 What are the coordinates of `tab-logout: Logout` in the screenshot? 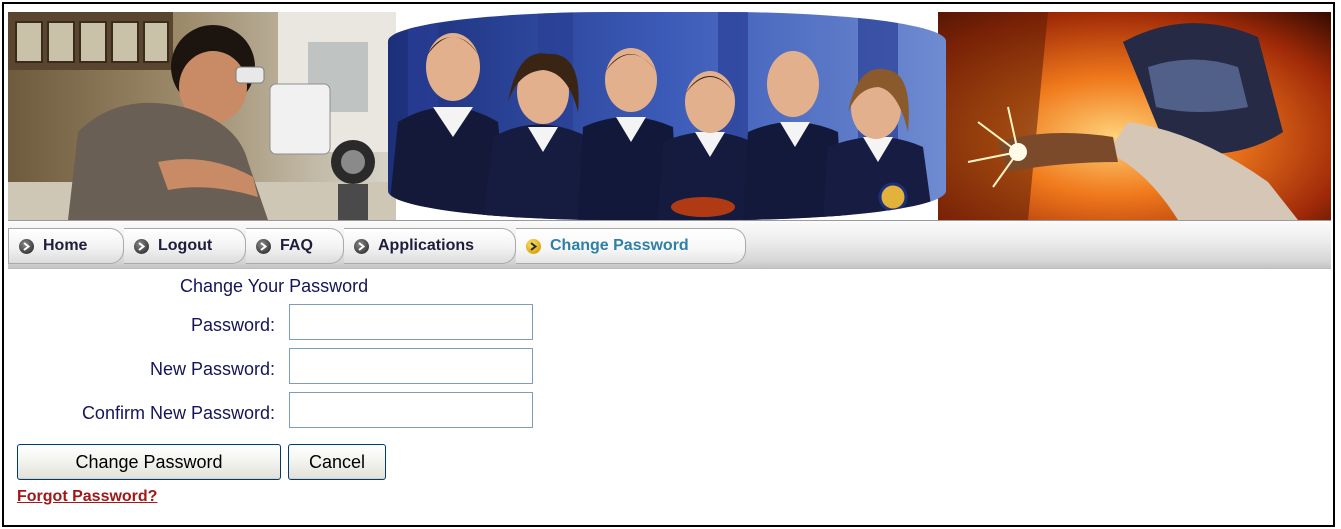 It's located at (185, 246).